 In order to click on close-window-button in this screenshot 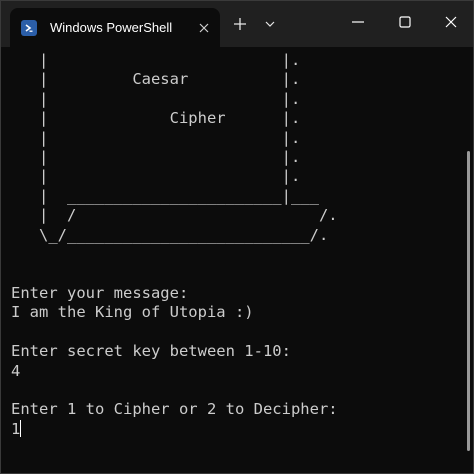, I will do `click(451, 22)`.